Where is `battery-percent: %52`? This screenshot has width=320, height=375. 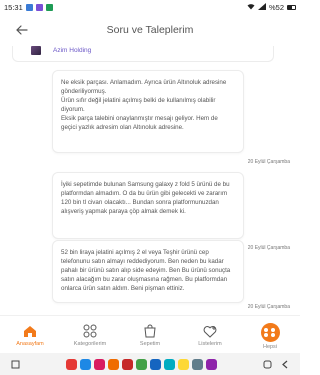 battery-percent: %52 is located at coordinates (276, 7).